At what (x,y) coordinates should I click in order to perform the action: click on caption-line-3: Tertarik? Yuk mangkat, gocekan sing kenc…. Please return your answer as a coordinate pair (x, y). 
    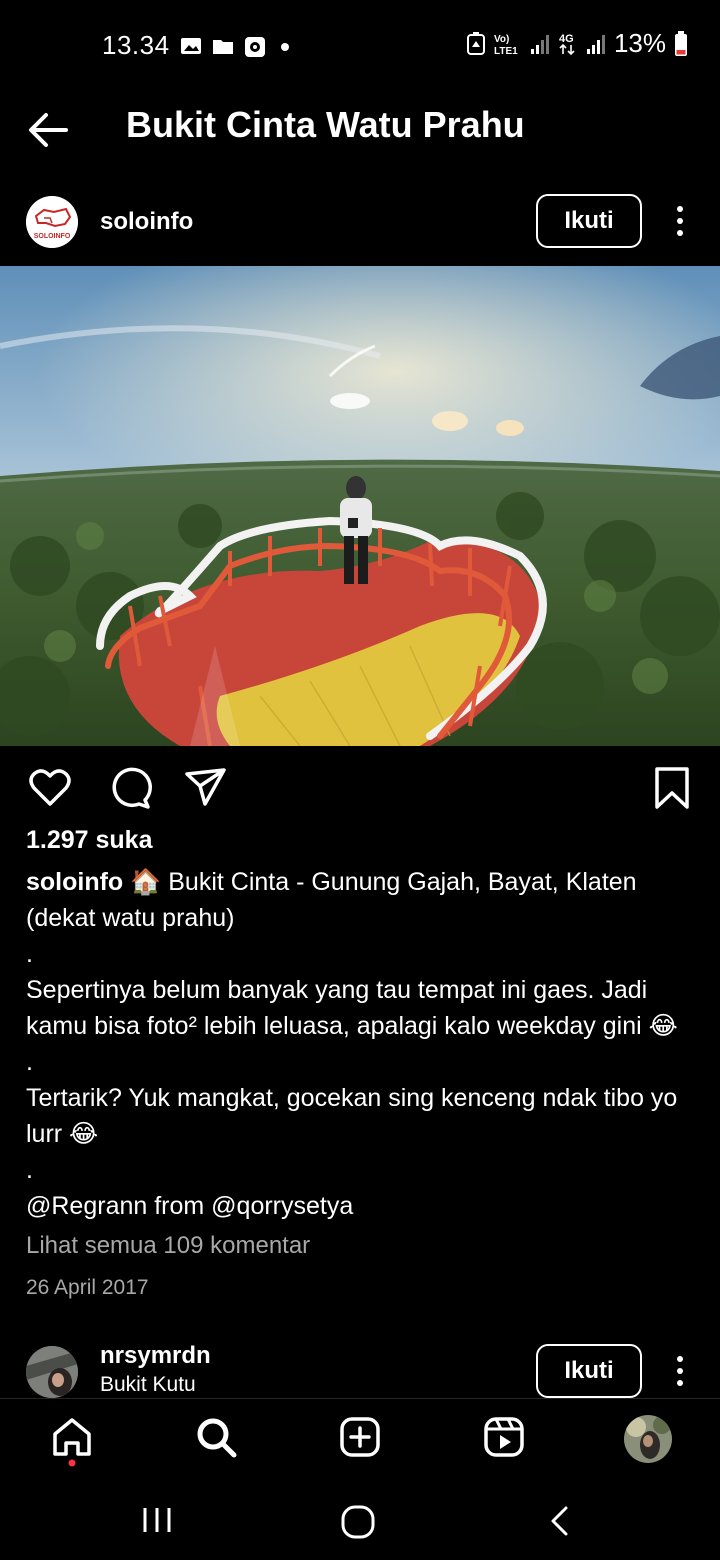
    Looking at the image, I should click on (352, 1116).